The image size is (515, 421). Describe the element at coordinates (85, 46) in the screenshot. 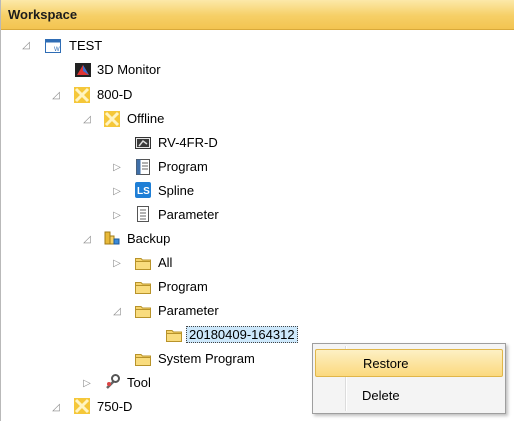

I see `tree-item-test: TEST` at that location.